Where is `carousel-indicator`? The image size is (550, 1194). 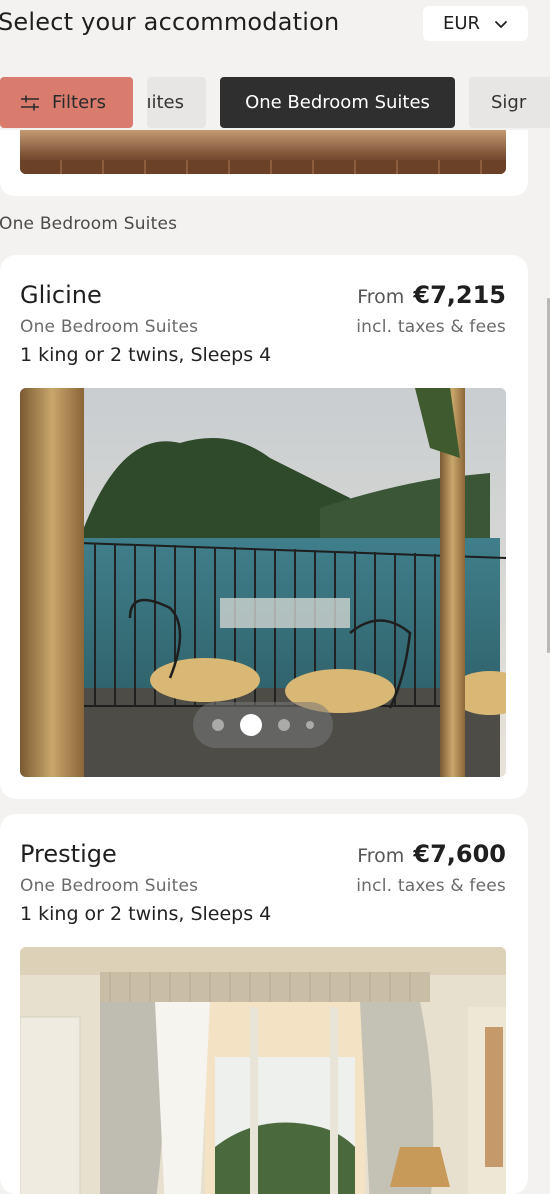 carousel-indicator is located at coordinates (263, 725).